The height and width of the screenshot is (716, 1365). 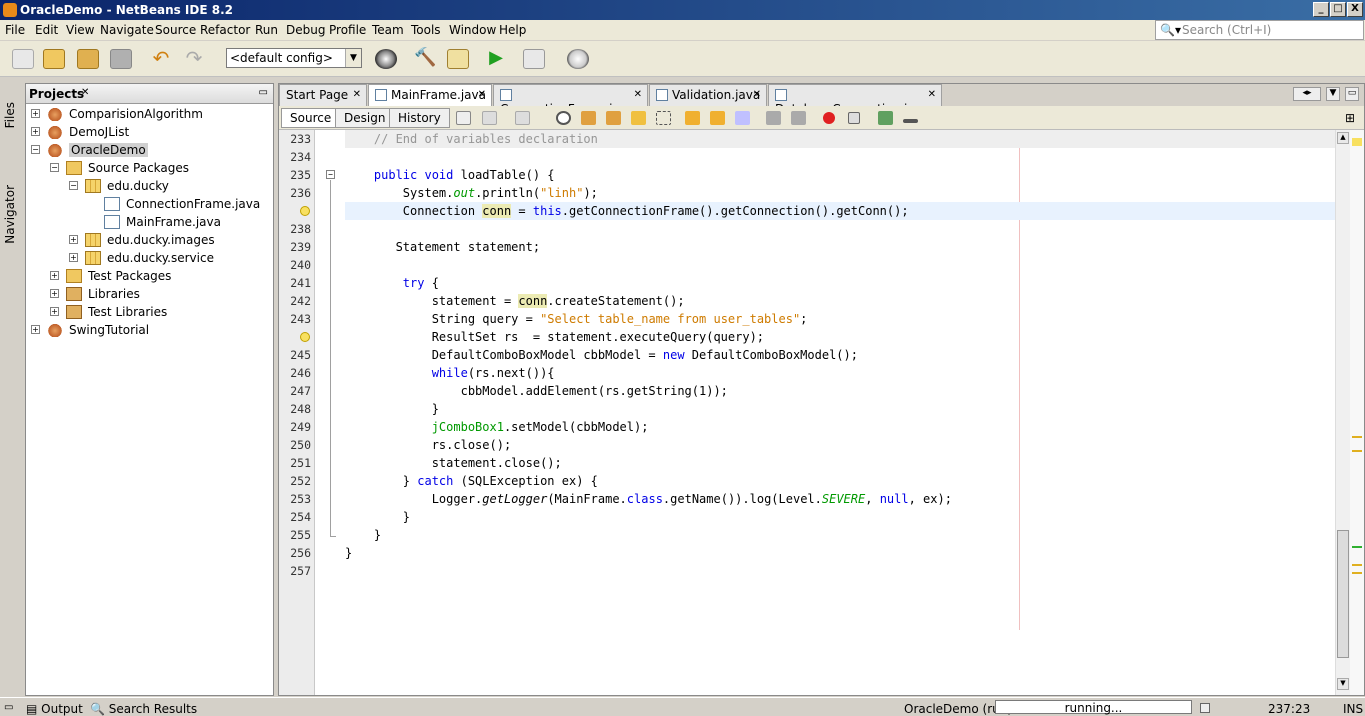 What do you see at coordinates (149, 330) in the screenshot?
I see `tree-node-swingtutorial: + SwingTutorial` at bounding box center [149, 330].